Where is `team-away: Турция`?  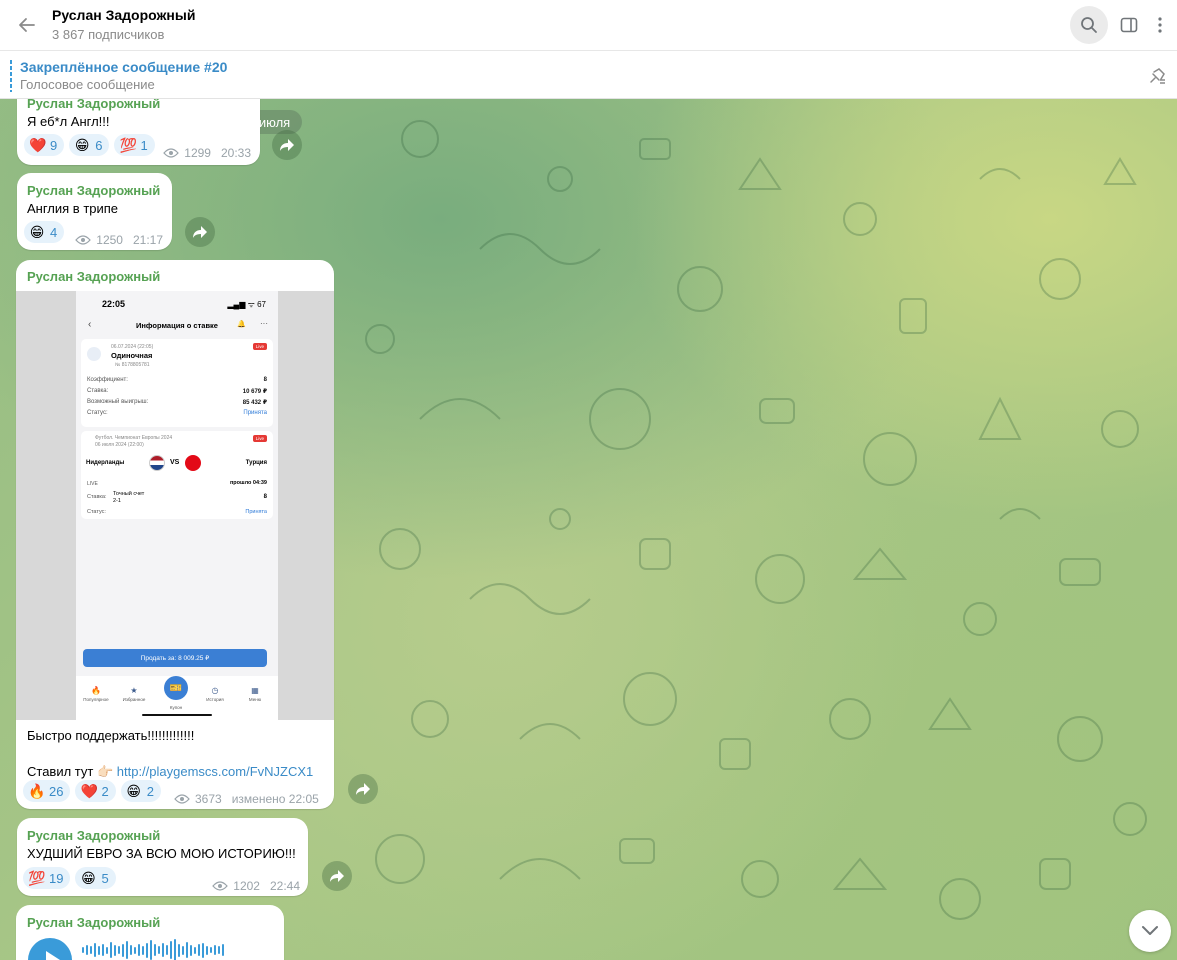
team-away: Турция is located at coordinates (256, 463).